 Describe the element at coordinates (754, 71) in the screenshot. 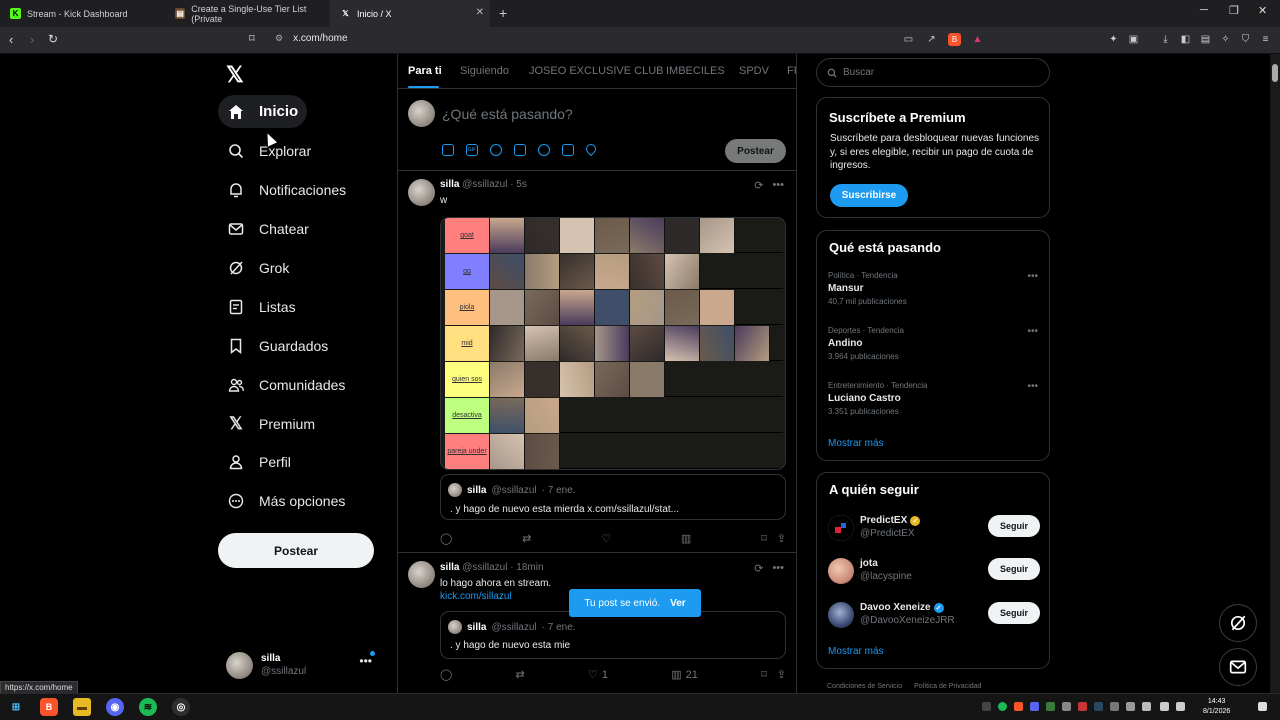

I see `tab-spdv: SPDV` at that location.